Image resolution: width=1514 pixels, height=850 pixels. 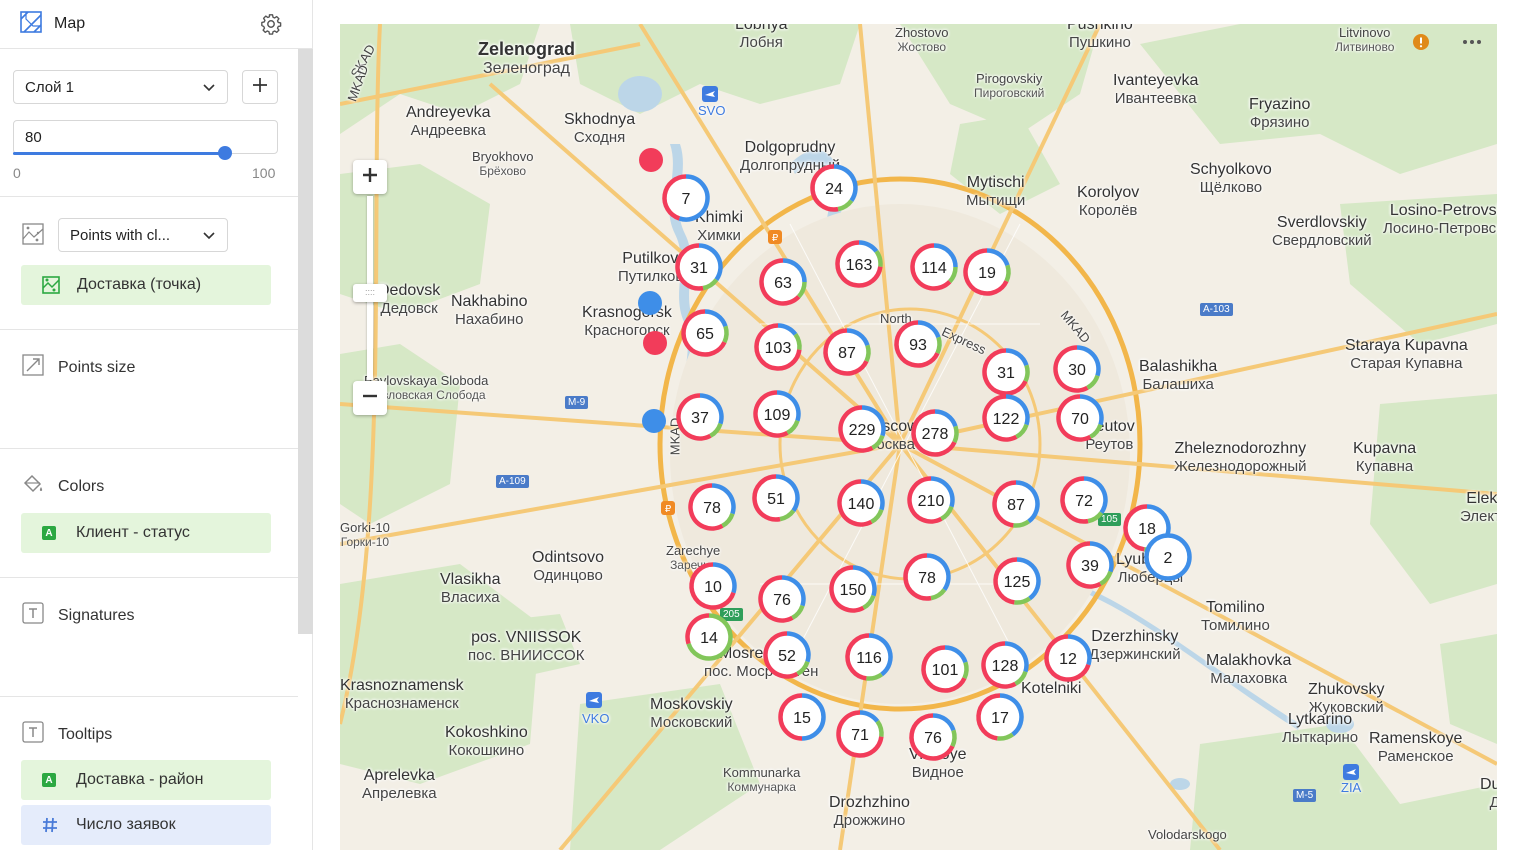 I want to click on cluster-marker: 210, so click(x=931, y=500).